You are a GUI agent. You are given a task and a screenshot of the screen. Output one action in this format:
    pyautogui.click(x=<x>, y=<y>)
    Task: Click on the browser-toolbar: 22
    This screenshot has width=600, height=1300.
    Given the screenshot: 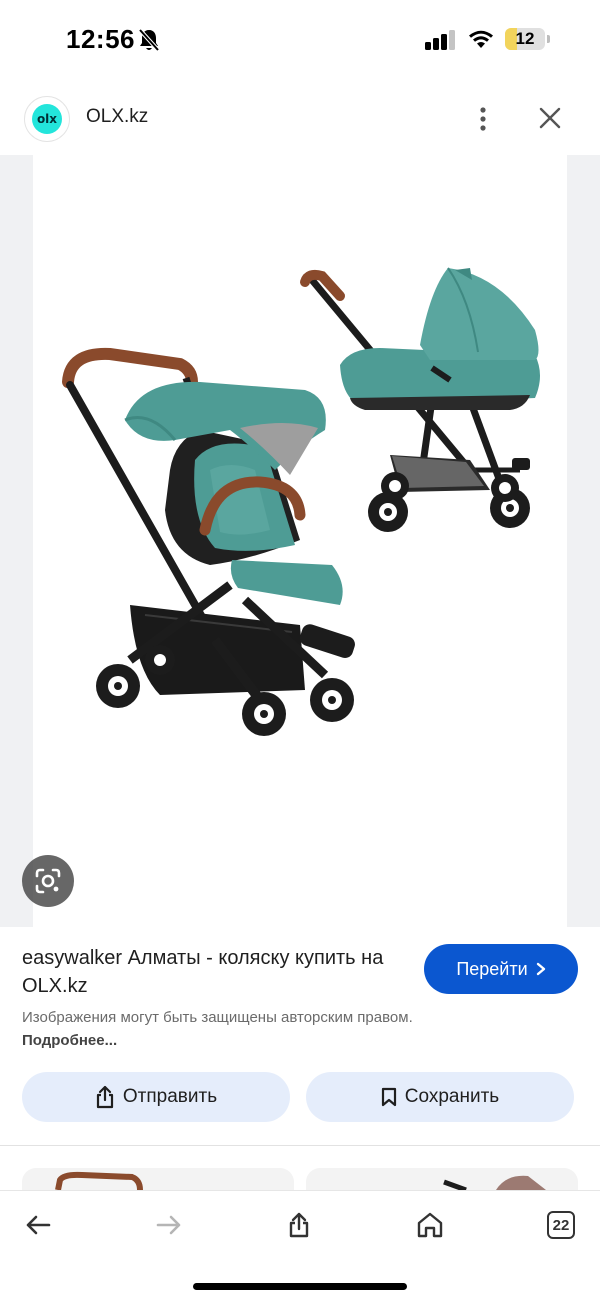 What is the action you would take?
    pyautogui.click(x=300, y=1245)
    